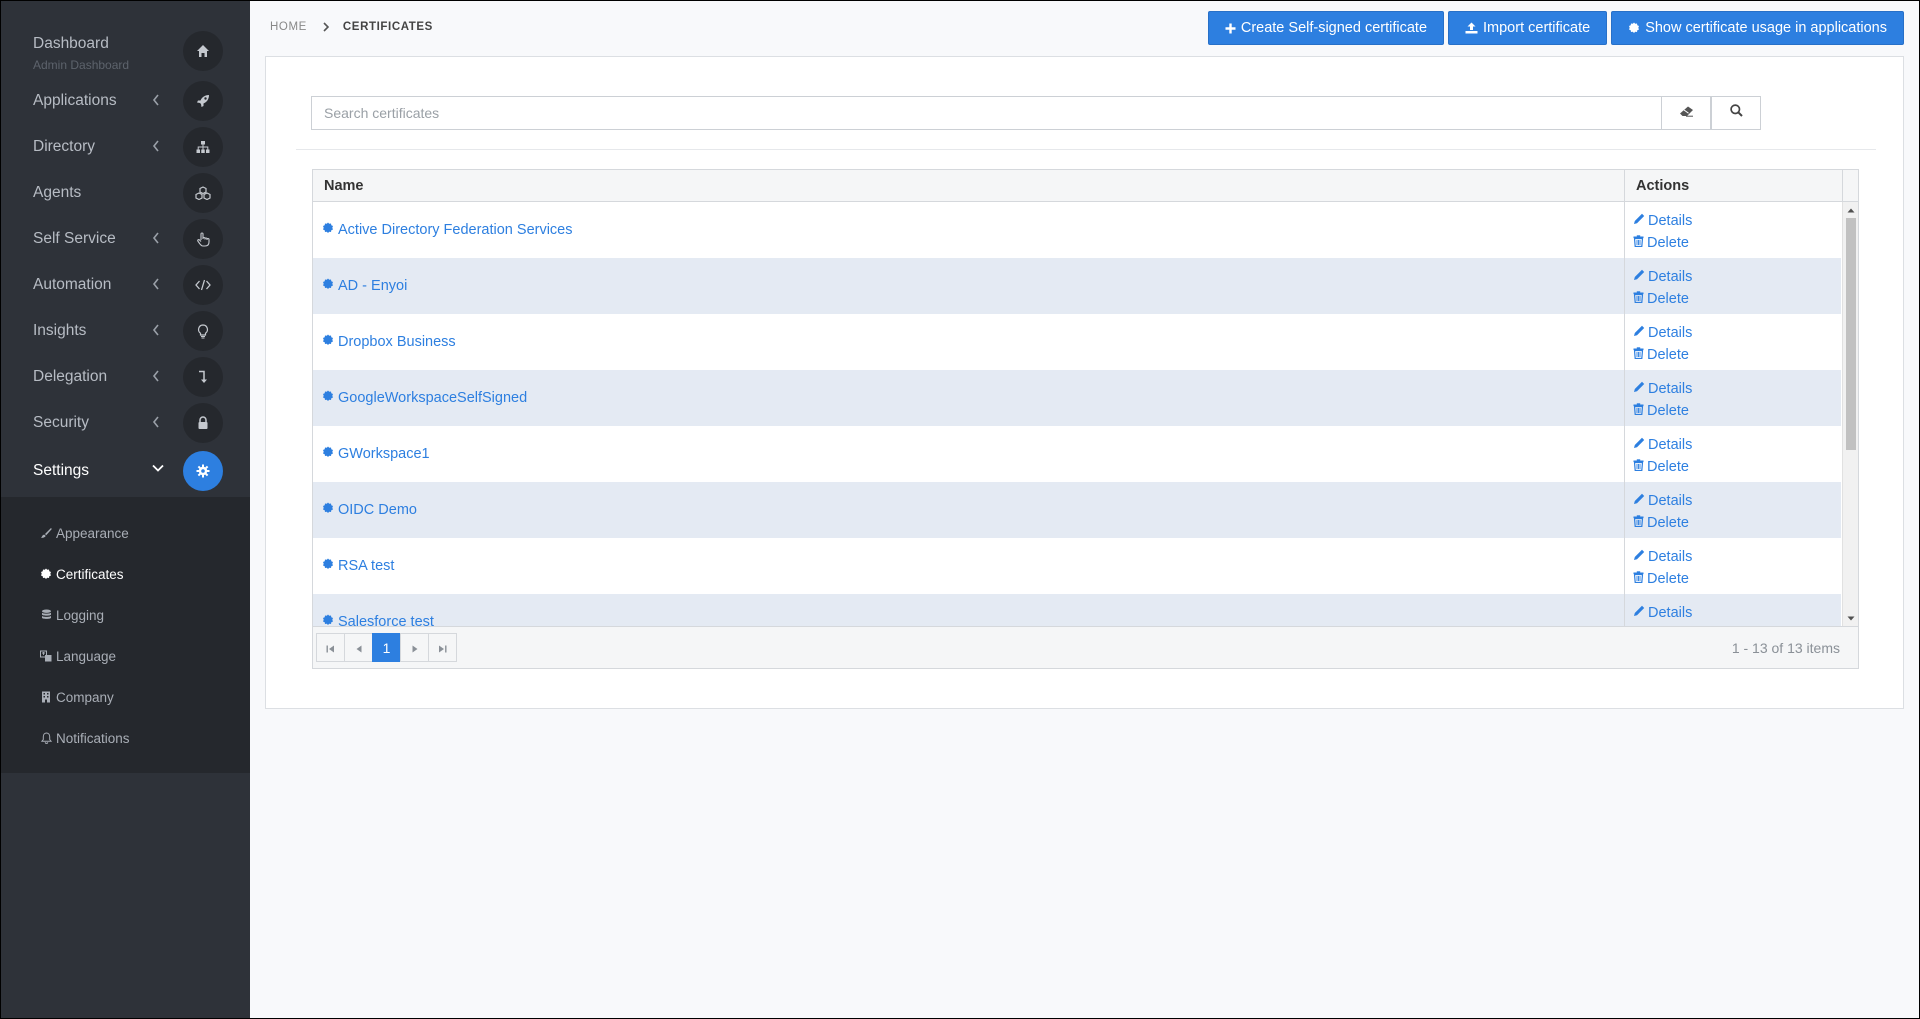  I want to click on subnav-appearance: Appearance, so click(84, 533).